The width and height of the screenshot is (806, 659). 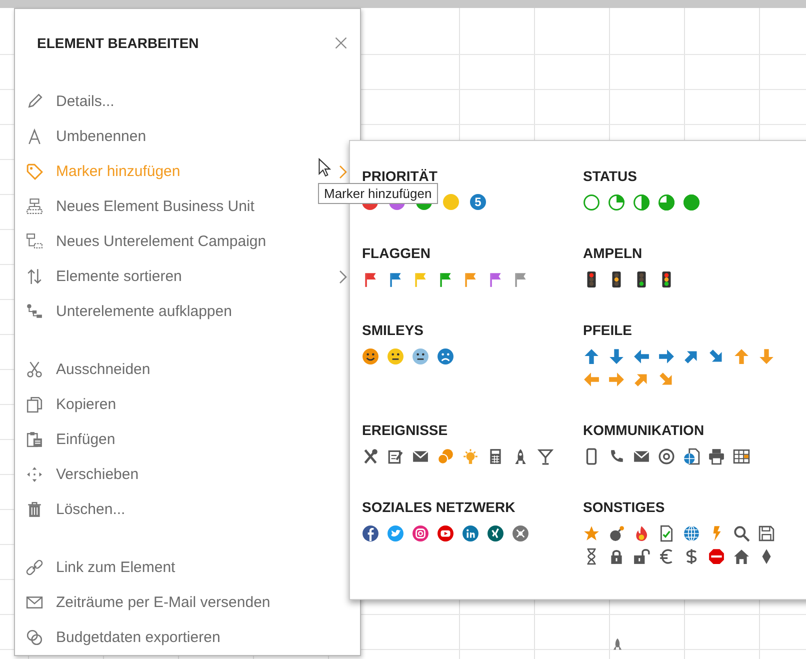 What do you see at coordinates (607, 330) in the screenshot?
I see `group-title: PFEILE` at bounding box center [607, 330].